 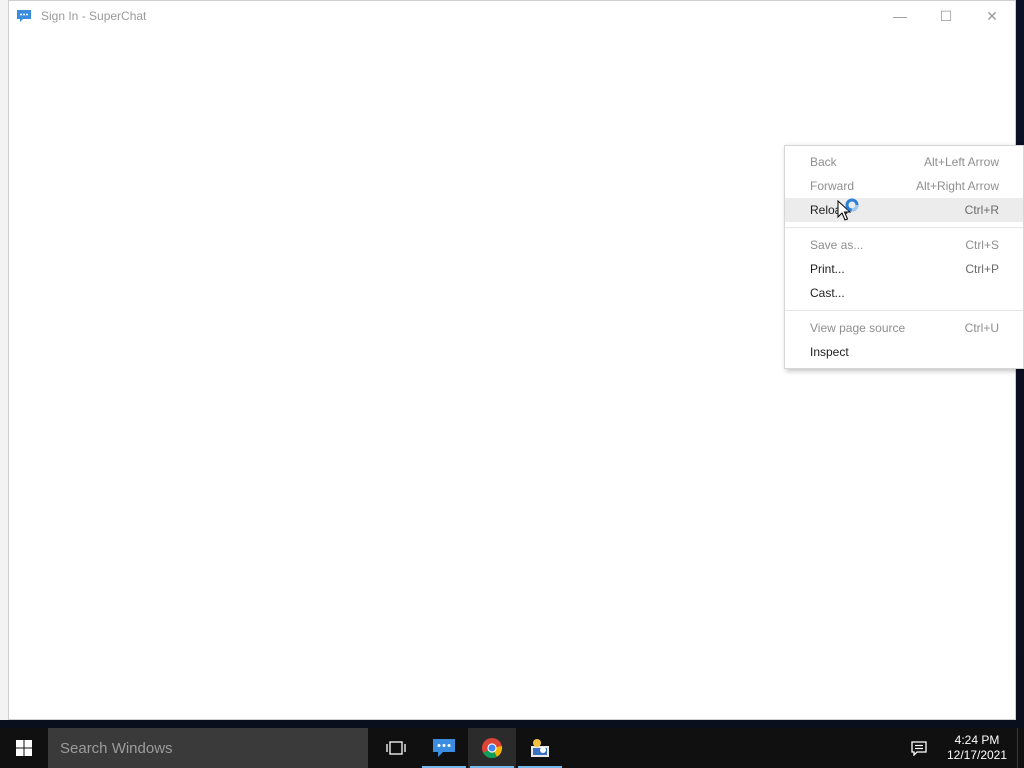 I want to click on menu-item-label: View page source, so click(x=858, y=328).